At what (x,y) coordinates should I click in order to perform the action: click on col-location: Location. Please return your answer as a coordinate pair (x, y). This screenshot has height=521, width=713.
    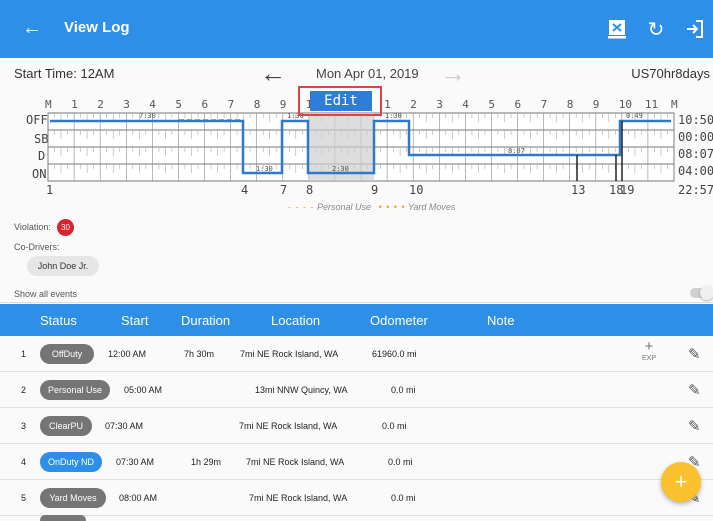
    Looking at the image, I should click on (296, 320).